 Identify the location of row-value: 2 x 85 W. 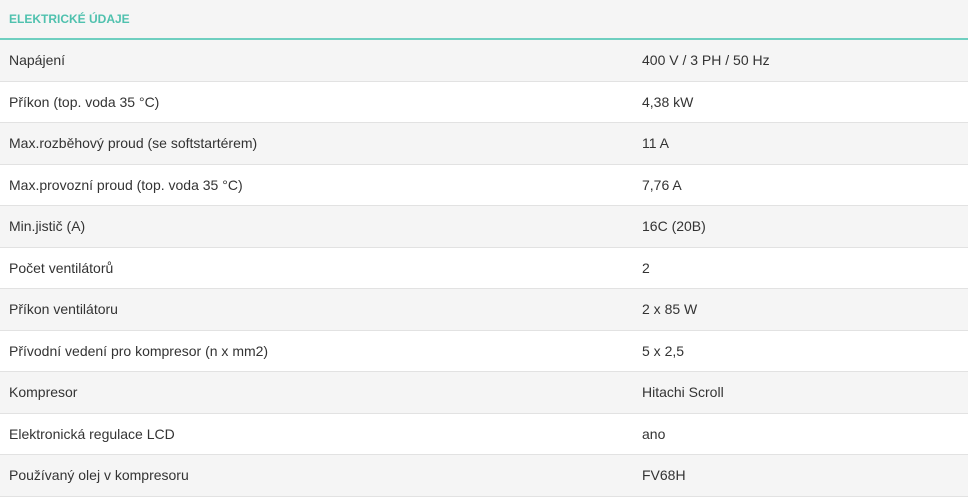
(670, 309).